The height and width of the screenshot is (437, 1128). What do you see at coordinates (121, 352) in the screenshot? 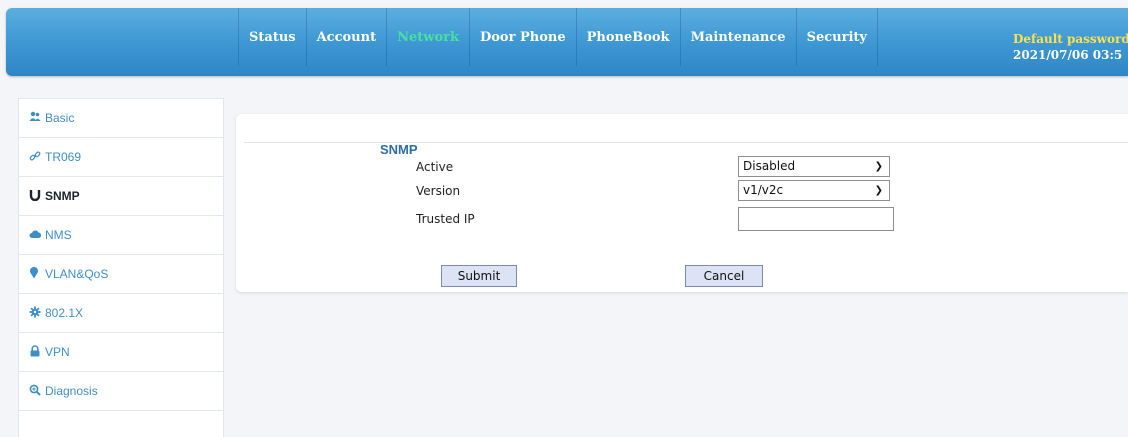
I see `sidebar-item-vpn: VPN` at bounding box center [121, 352].